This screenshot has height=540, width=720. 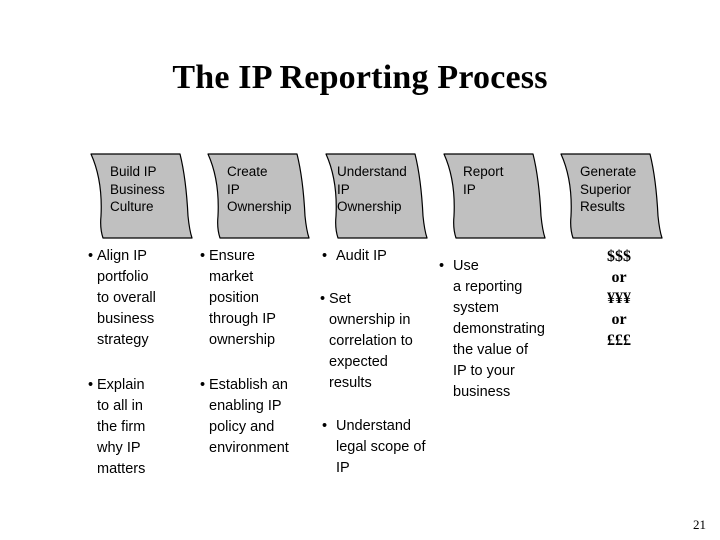 I want to click on outcome-line: £££, so click(x=619, y=340).